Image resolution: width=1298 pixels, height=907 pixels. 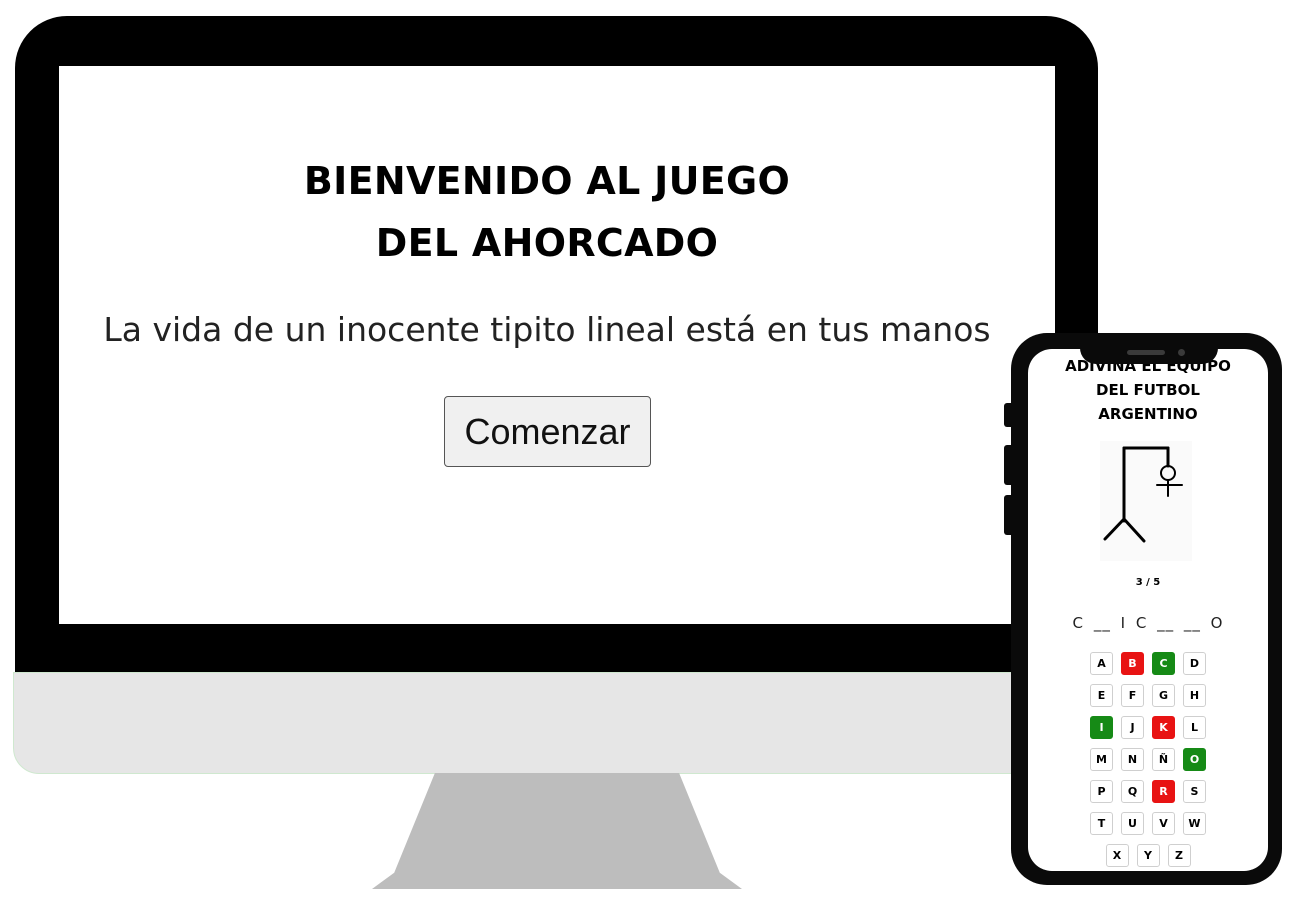 What do you see at coordinates (1134, 530) in the screenshot?
I see `gallows-right-leg` at bounding box center [1134, 530].